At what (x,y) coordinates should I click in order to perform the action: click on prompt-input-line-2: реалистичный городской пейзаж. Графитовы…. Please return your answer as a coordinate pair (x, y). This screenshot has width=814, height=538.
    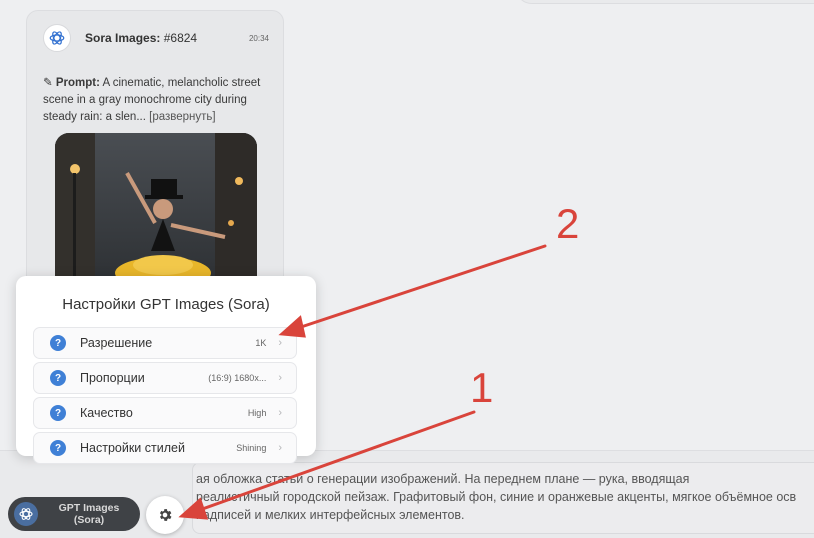
    Looking at the image, I should click on (496, 497).